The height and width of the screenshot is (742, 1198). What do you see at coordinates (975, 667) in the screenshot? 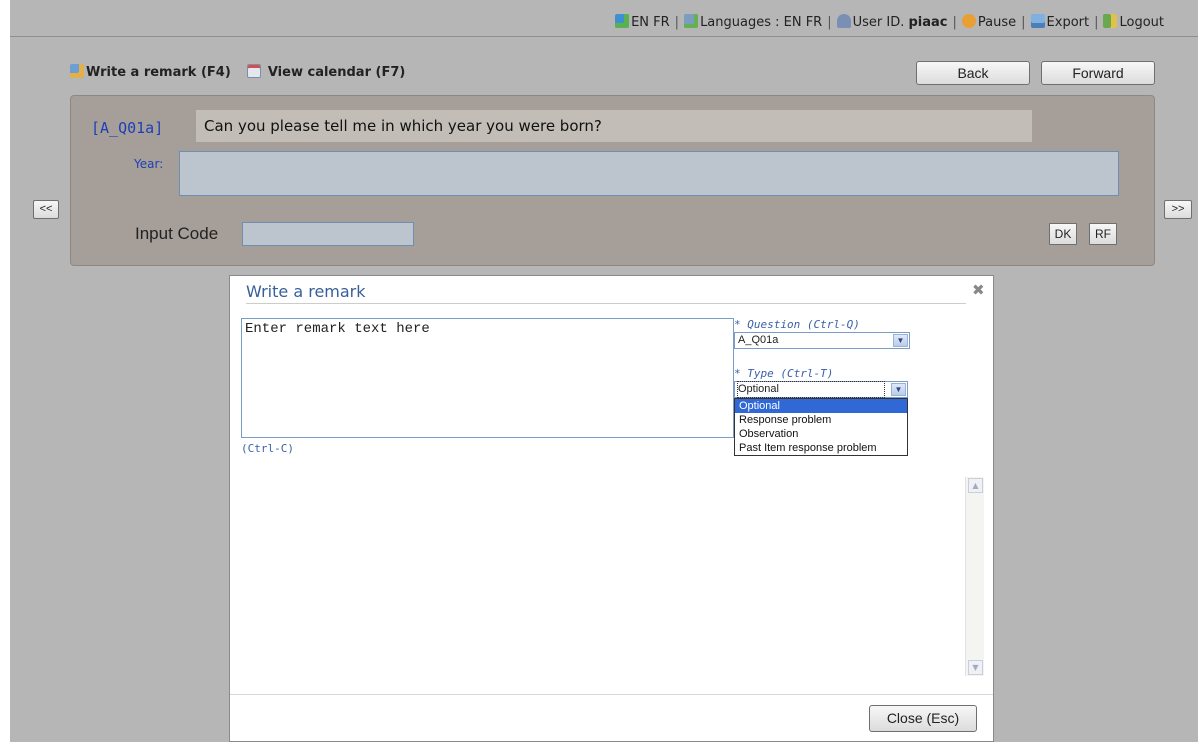
I see `scroll-down-icon: ▼` at bounding box center [975, 667].